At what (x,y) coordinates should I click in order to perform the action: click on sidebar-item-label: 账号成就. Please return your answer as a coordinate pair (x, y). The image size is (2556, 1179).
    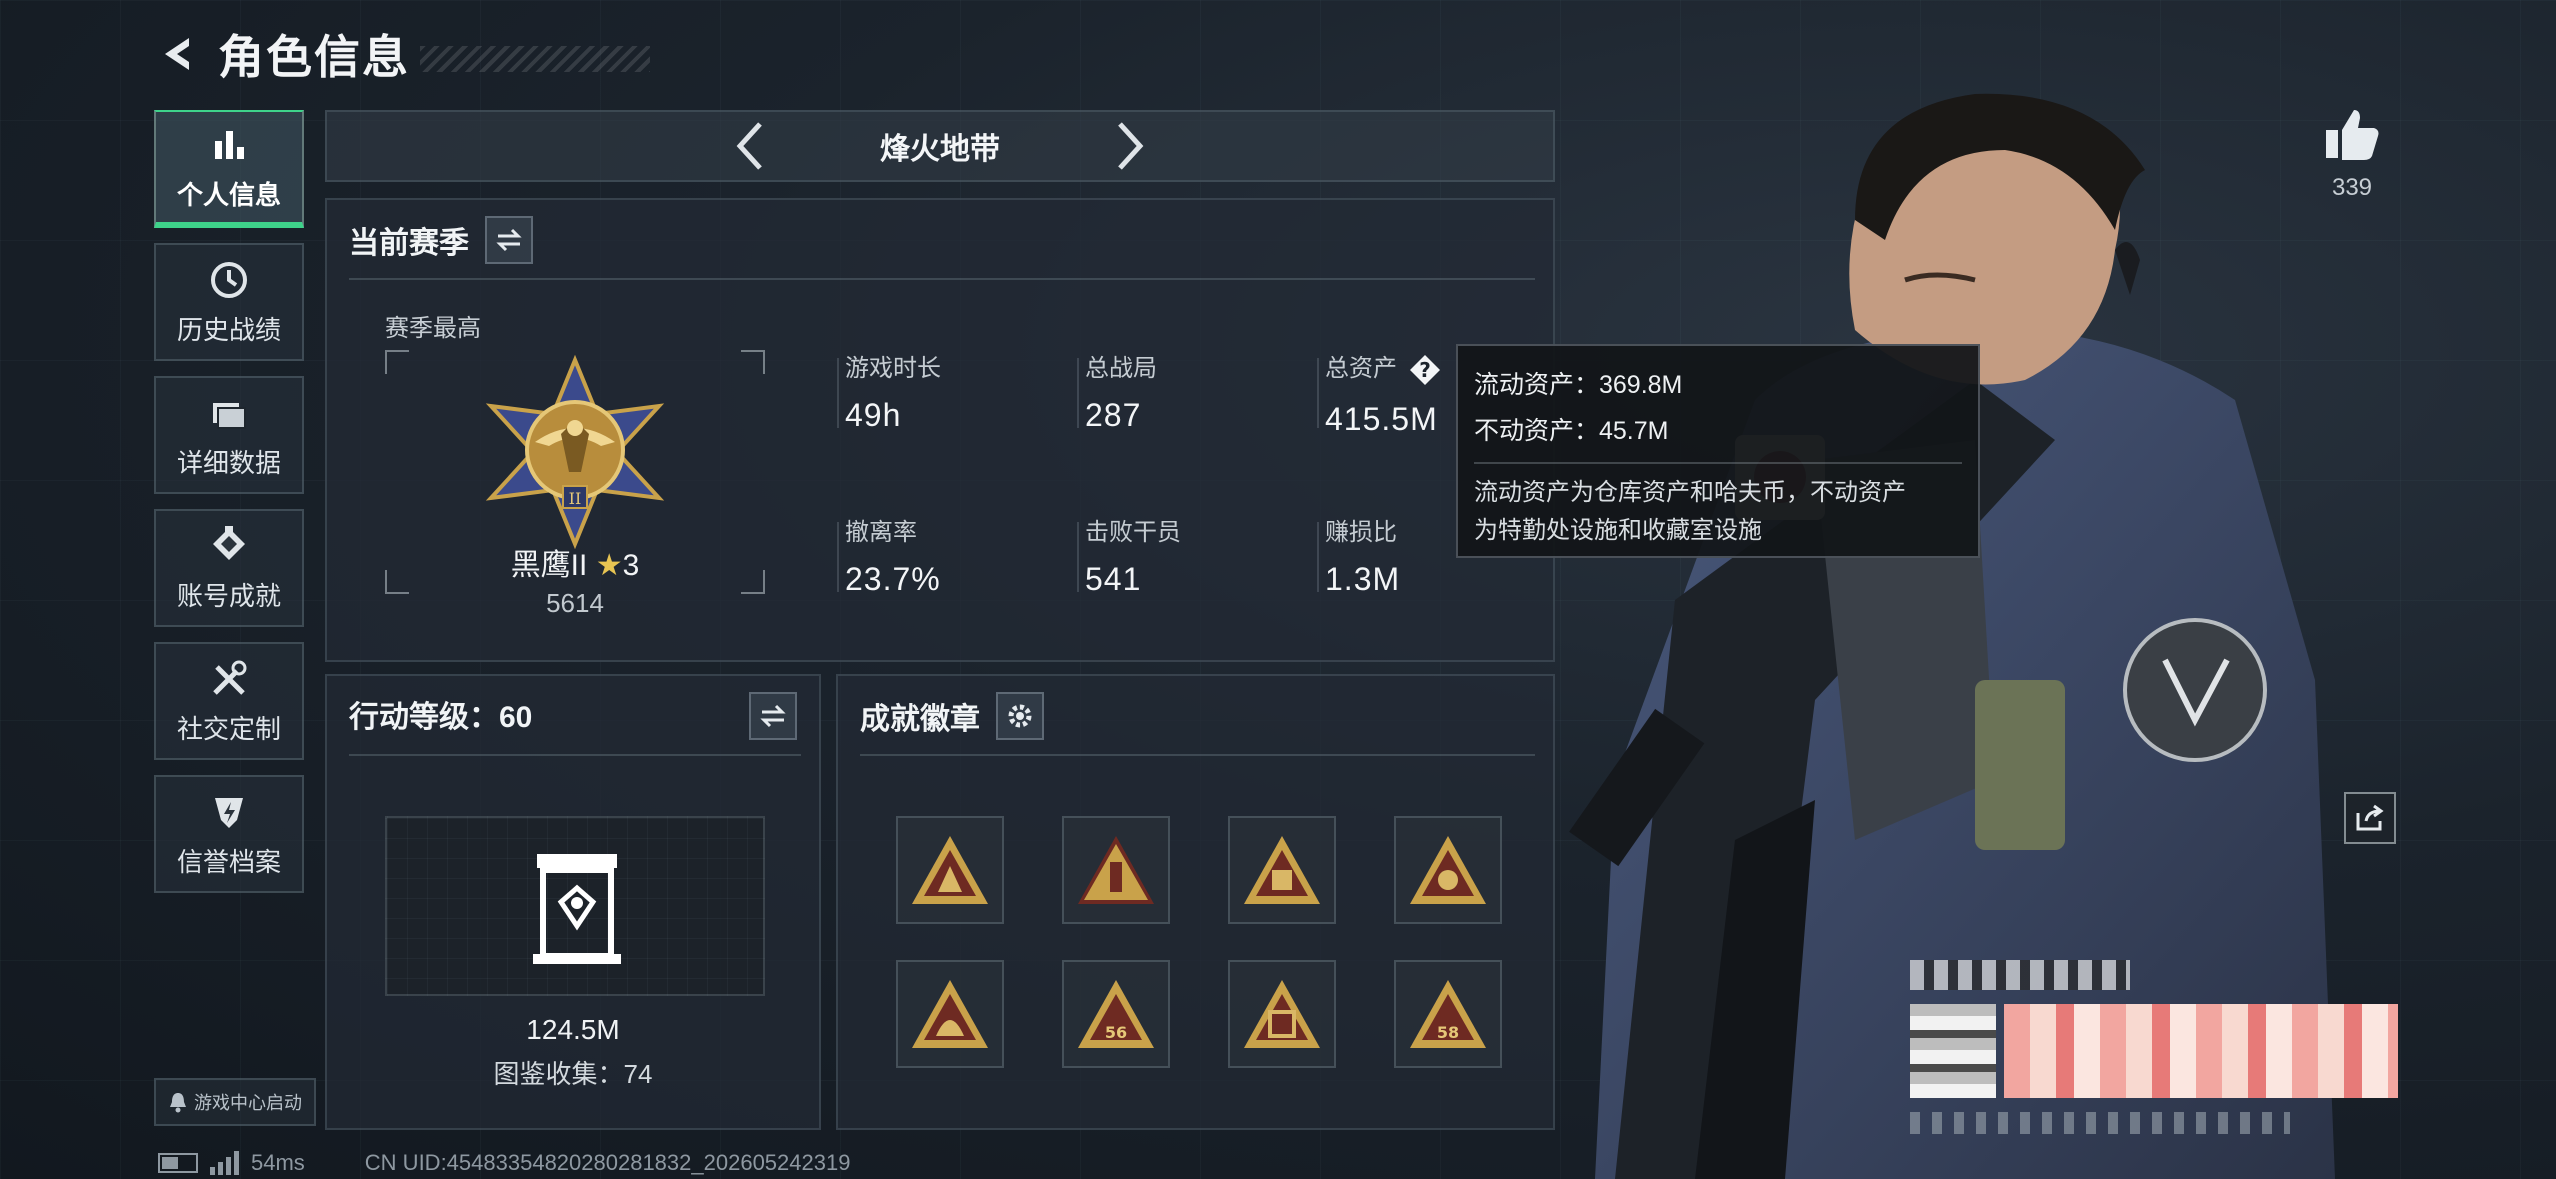
    Looking at the image, I should click on (228, 595).